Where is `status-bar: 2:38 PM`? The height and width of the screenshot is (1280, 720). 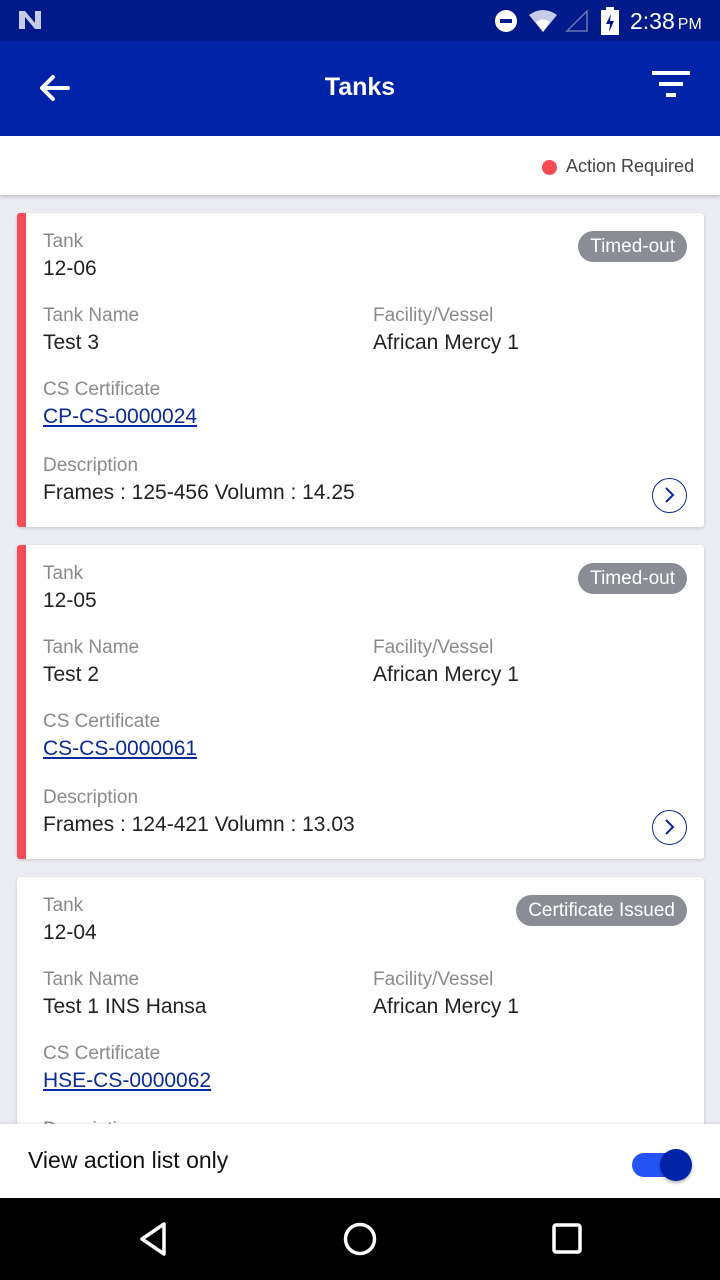
status-bar: 2:38 PM is located at coordinates (360, 20).